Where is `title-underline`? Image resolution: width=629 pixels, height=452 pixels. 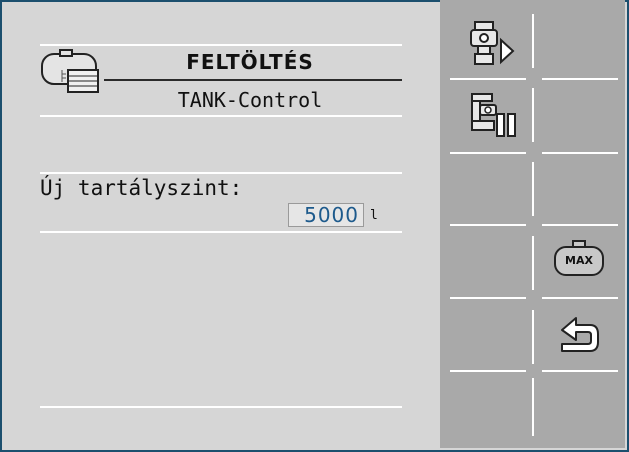
title-underline is located at coordinates (253, 80).